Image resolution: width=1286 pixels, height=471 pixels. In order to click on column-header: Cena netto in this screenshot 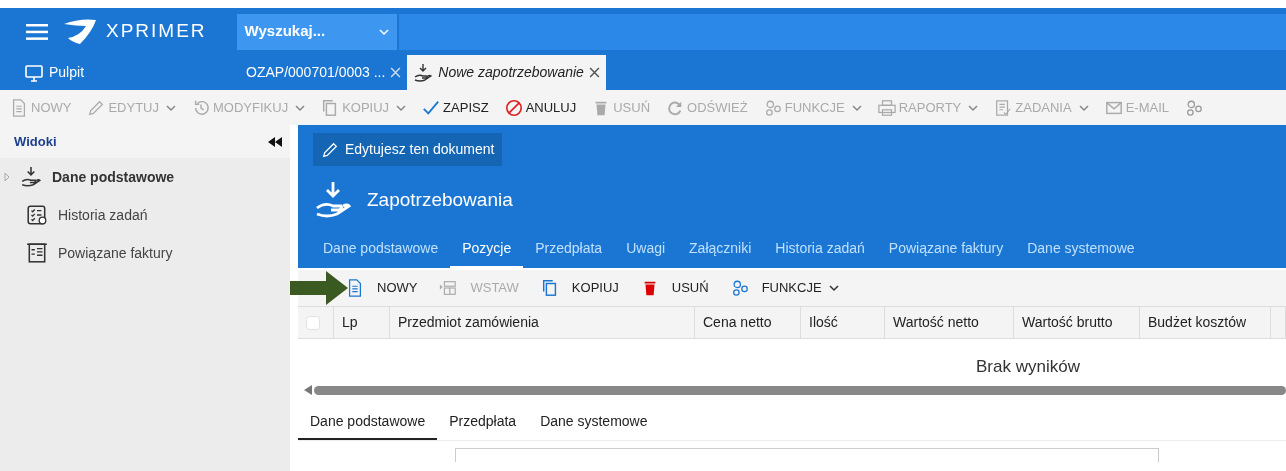, I will do `click(737, 322)`.